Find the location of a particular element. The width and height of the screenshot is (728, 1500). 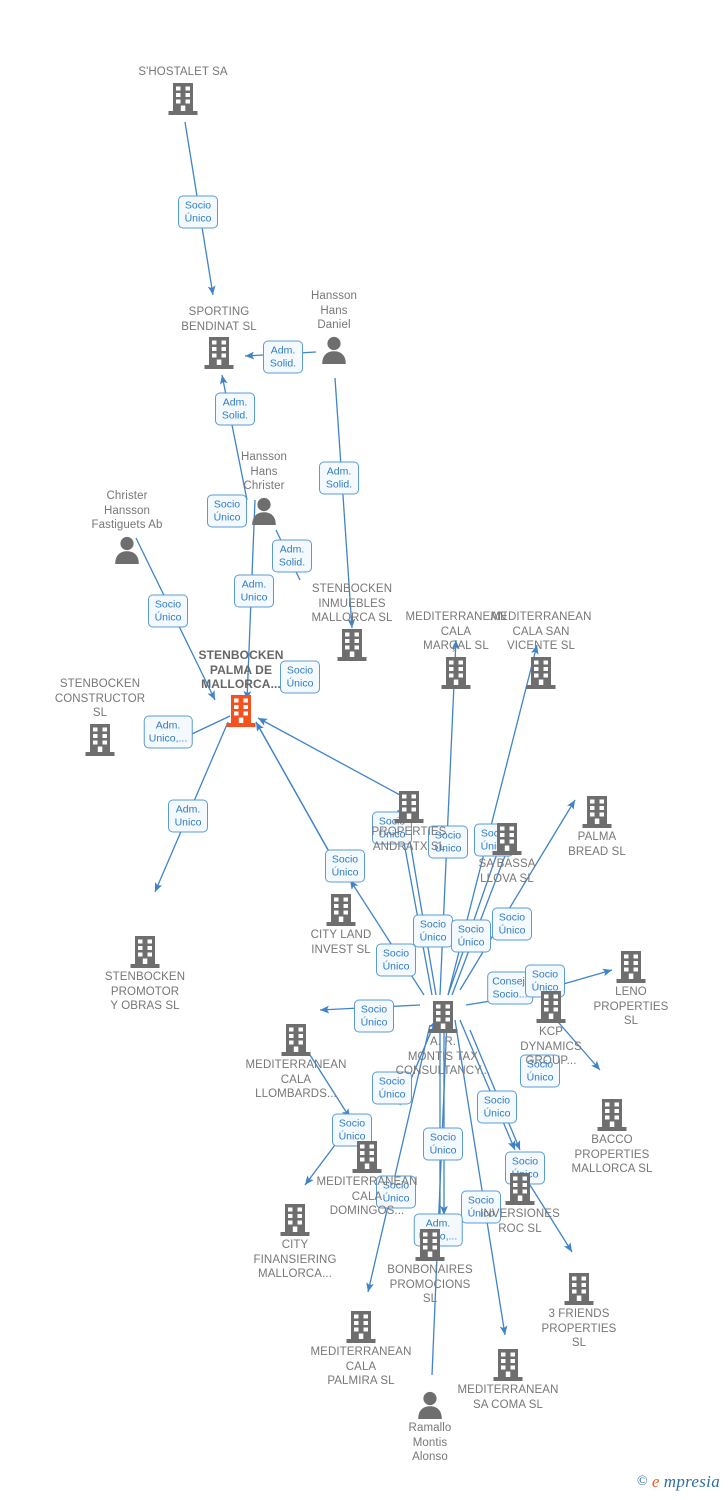

person-icon-christer_fast is located at coordinates (127, 550).